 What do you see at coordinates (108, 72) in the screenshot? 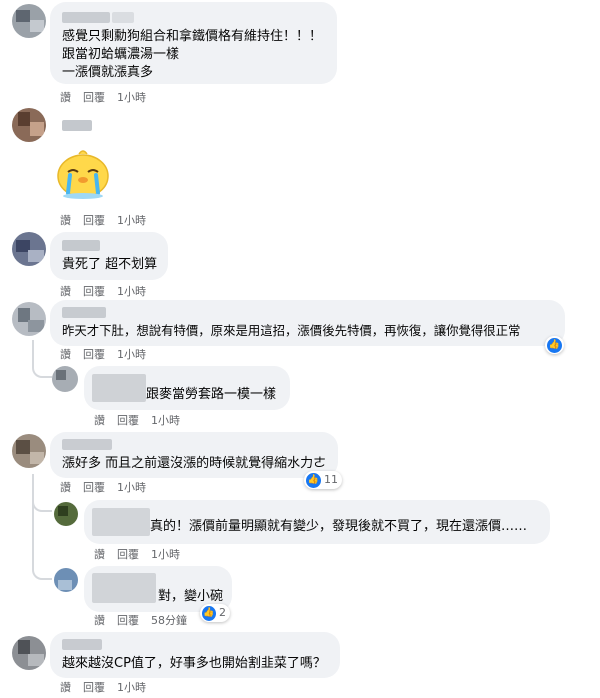
I see `comment-text: 一漲價就漲真多` at bounding box center [108, 72].